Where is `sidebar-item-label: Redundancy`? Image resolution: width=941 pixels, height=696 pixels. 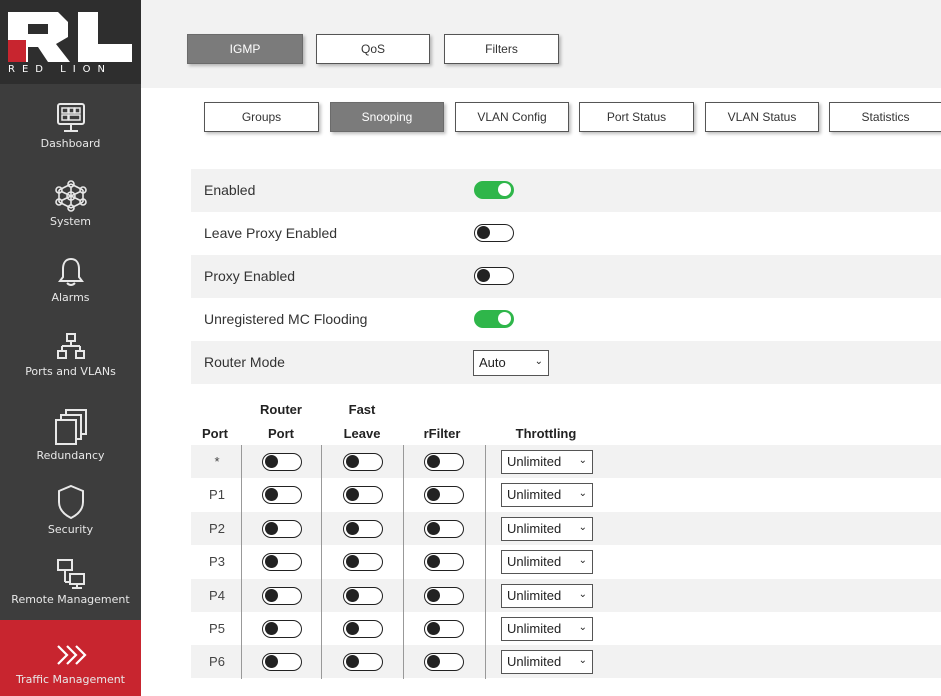 sidebar-item-label: Redundancy is located at coordinates (70, 455).